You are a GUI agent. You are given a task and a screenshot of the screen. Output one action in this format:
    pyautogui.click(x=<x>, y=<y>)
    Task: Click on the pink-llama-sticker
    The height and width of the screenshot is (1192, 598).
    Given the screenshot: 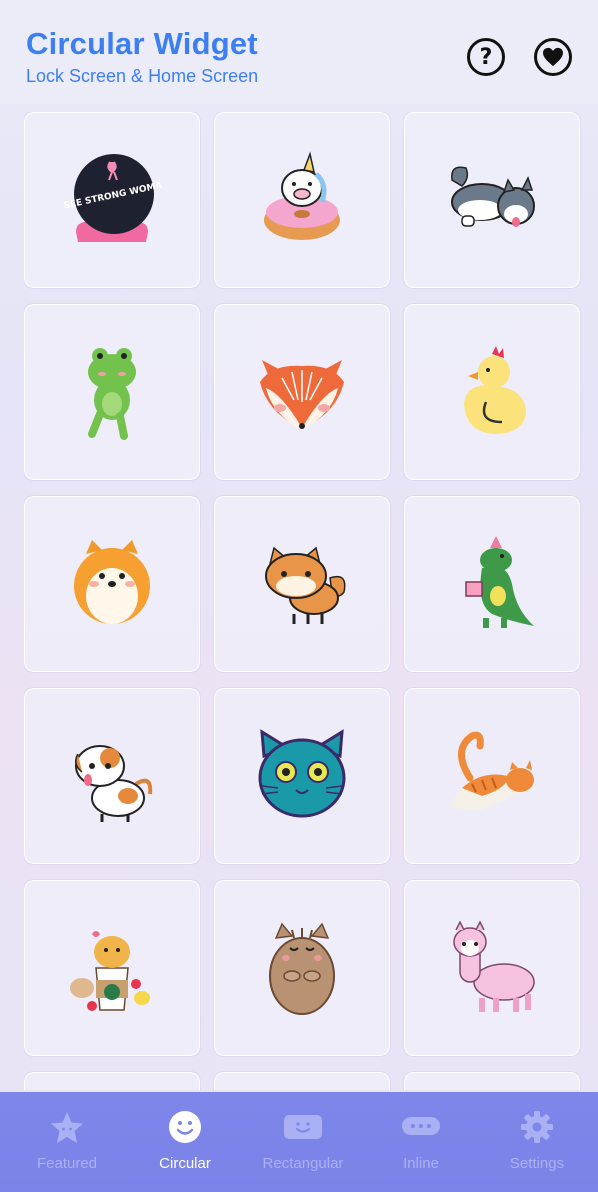 What is the action you would take?
    pyautogui.click(x=494, y=966)
    